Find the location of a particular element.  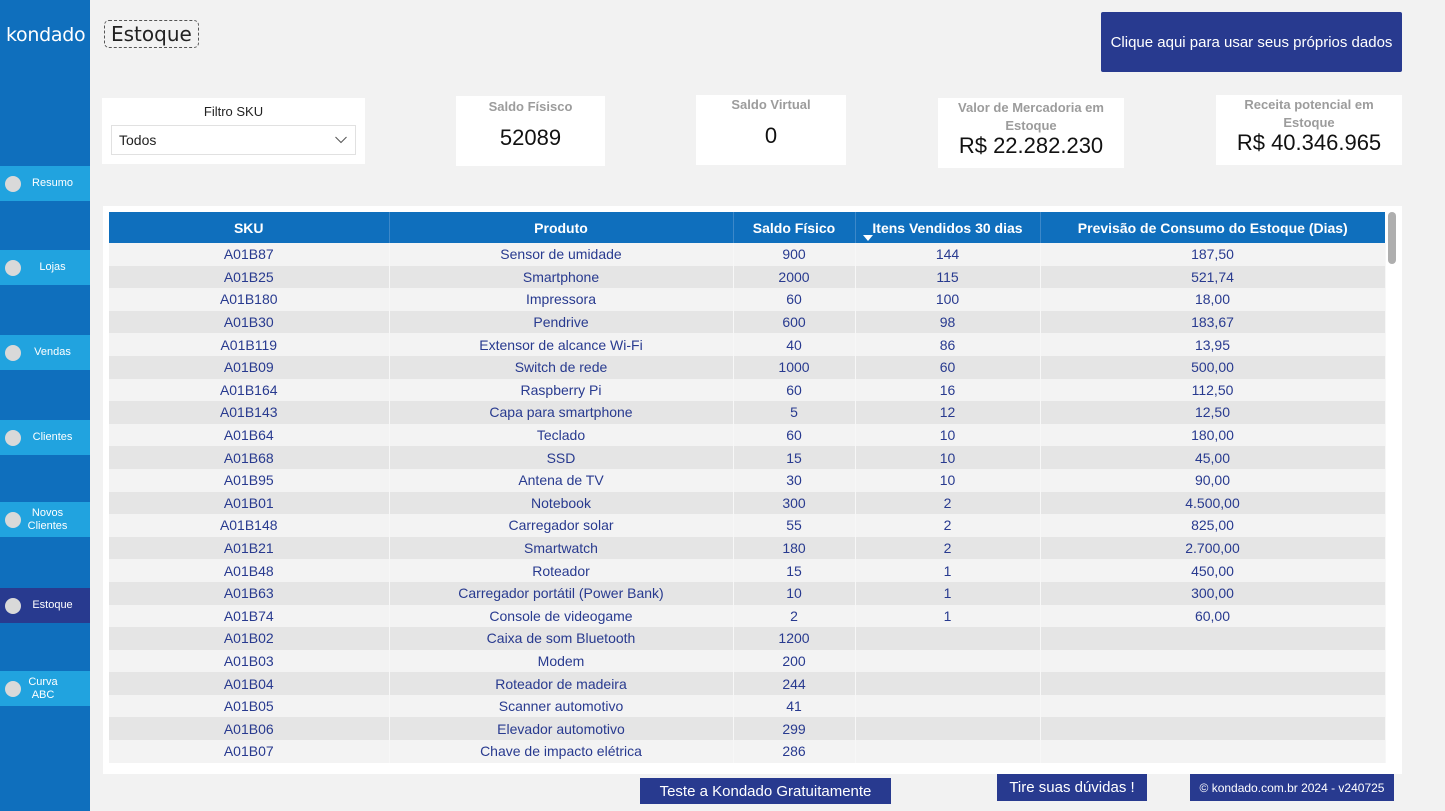

cell-previsao-consumo: 450,00 is located at coordinates (1213, 570).